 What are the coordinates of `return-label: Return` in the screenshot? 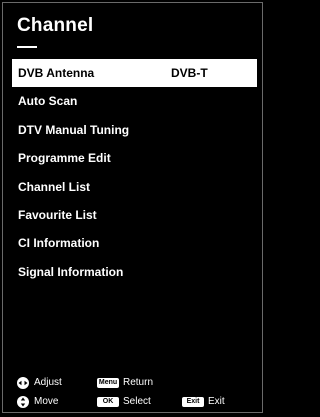 It's located at (138, 382).